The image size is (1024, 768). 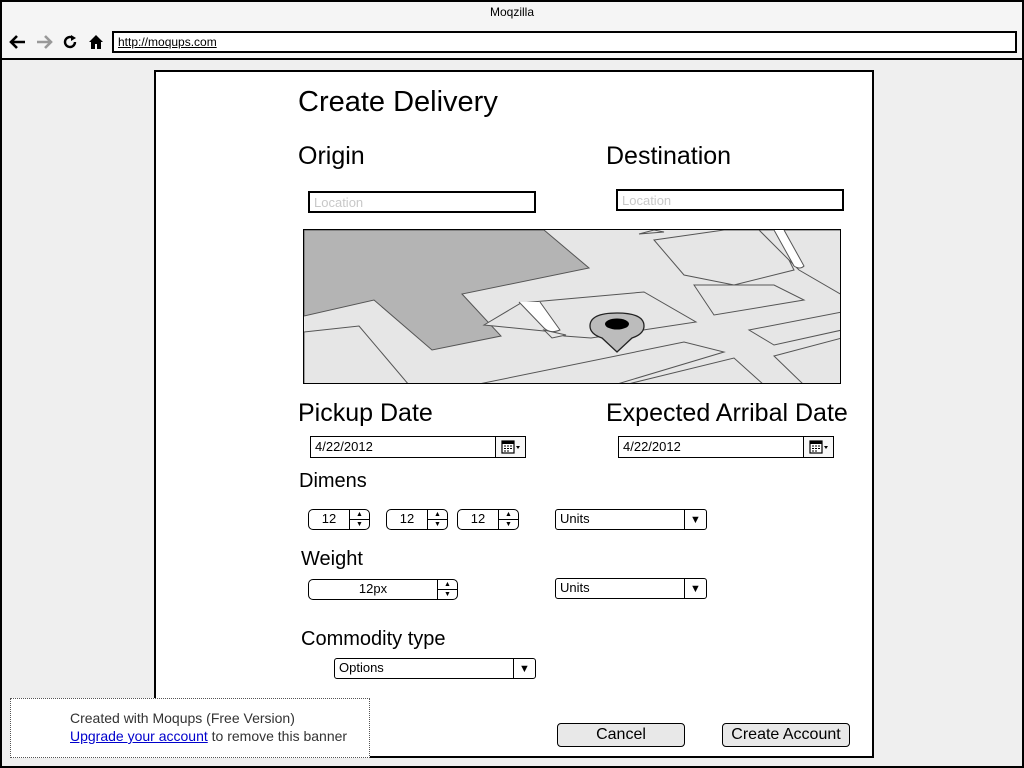 I want to click on dimens-width-stepper: 12 ▲ ▼, so click(x=417, y=519).